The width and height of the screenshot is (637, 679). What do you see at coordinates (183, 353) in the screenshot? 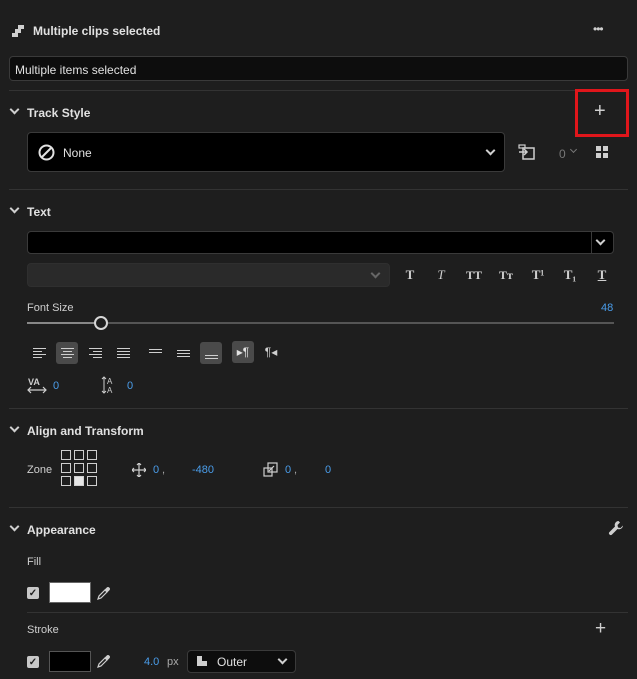
I see `align-middle-button` at bounding box center [183, 353].